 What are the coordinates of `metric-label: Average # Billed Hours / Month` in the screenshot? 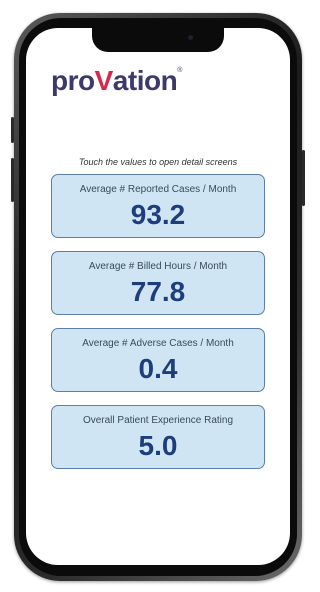 It's located at (158, 266).